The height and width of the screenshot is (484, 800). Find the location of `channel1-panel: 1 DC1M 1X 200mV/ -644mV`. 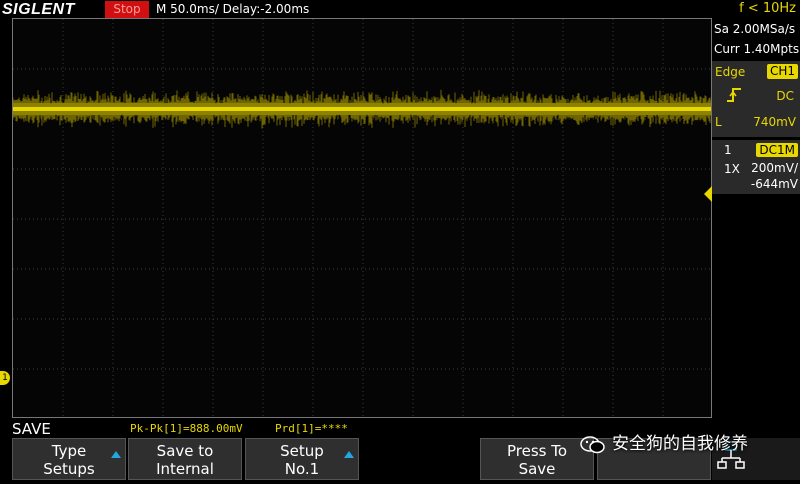

channel1-panel: 1 DC1M 1X 200mV/ -644mV is located at coordinates (756, 167).